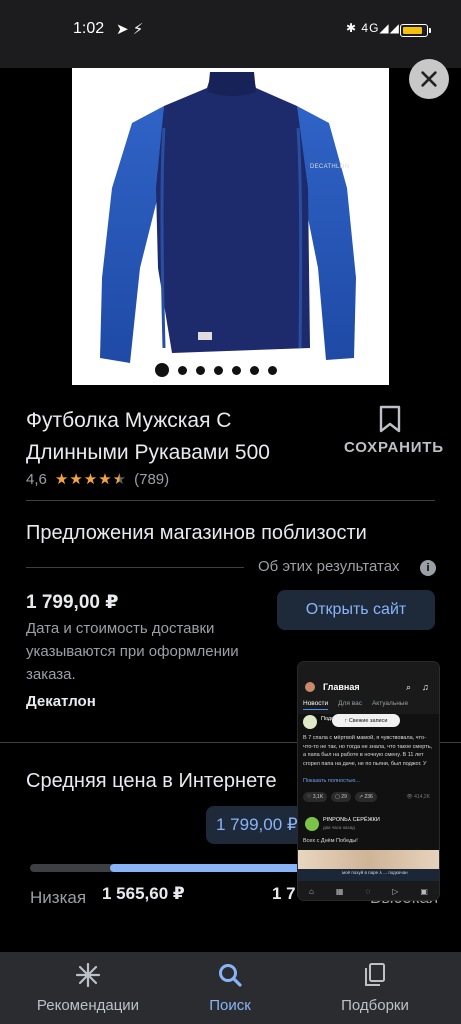 The image size is (461, 1024). What do you see at coordinates (72, 602) in the screenshot?
I see `offer-price: 1 799,00 ₽` at bounding box center [72, 602].